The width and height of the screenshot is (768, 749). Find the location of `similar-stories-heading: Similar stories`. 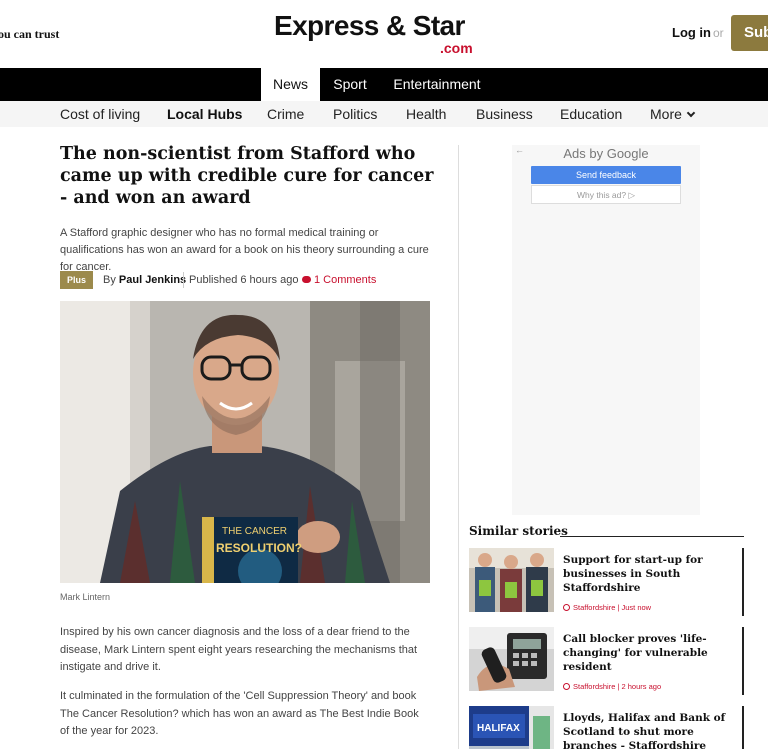

similar-stories-heading: Similar stories is located at coordinates (518, 531).